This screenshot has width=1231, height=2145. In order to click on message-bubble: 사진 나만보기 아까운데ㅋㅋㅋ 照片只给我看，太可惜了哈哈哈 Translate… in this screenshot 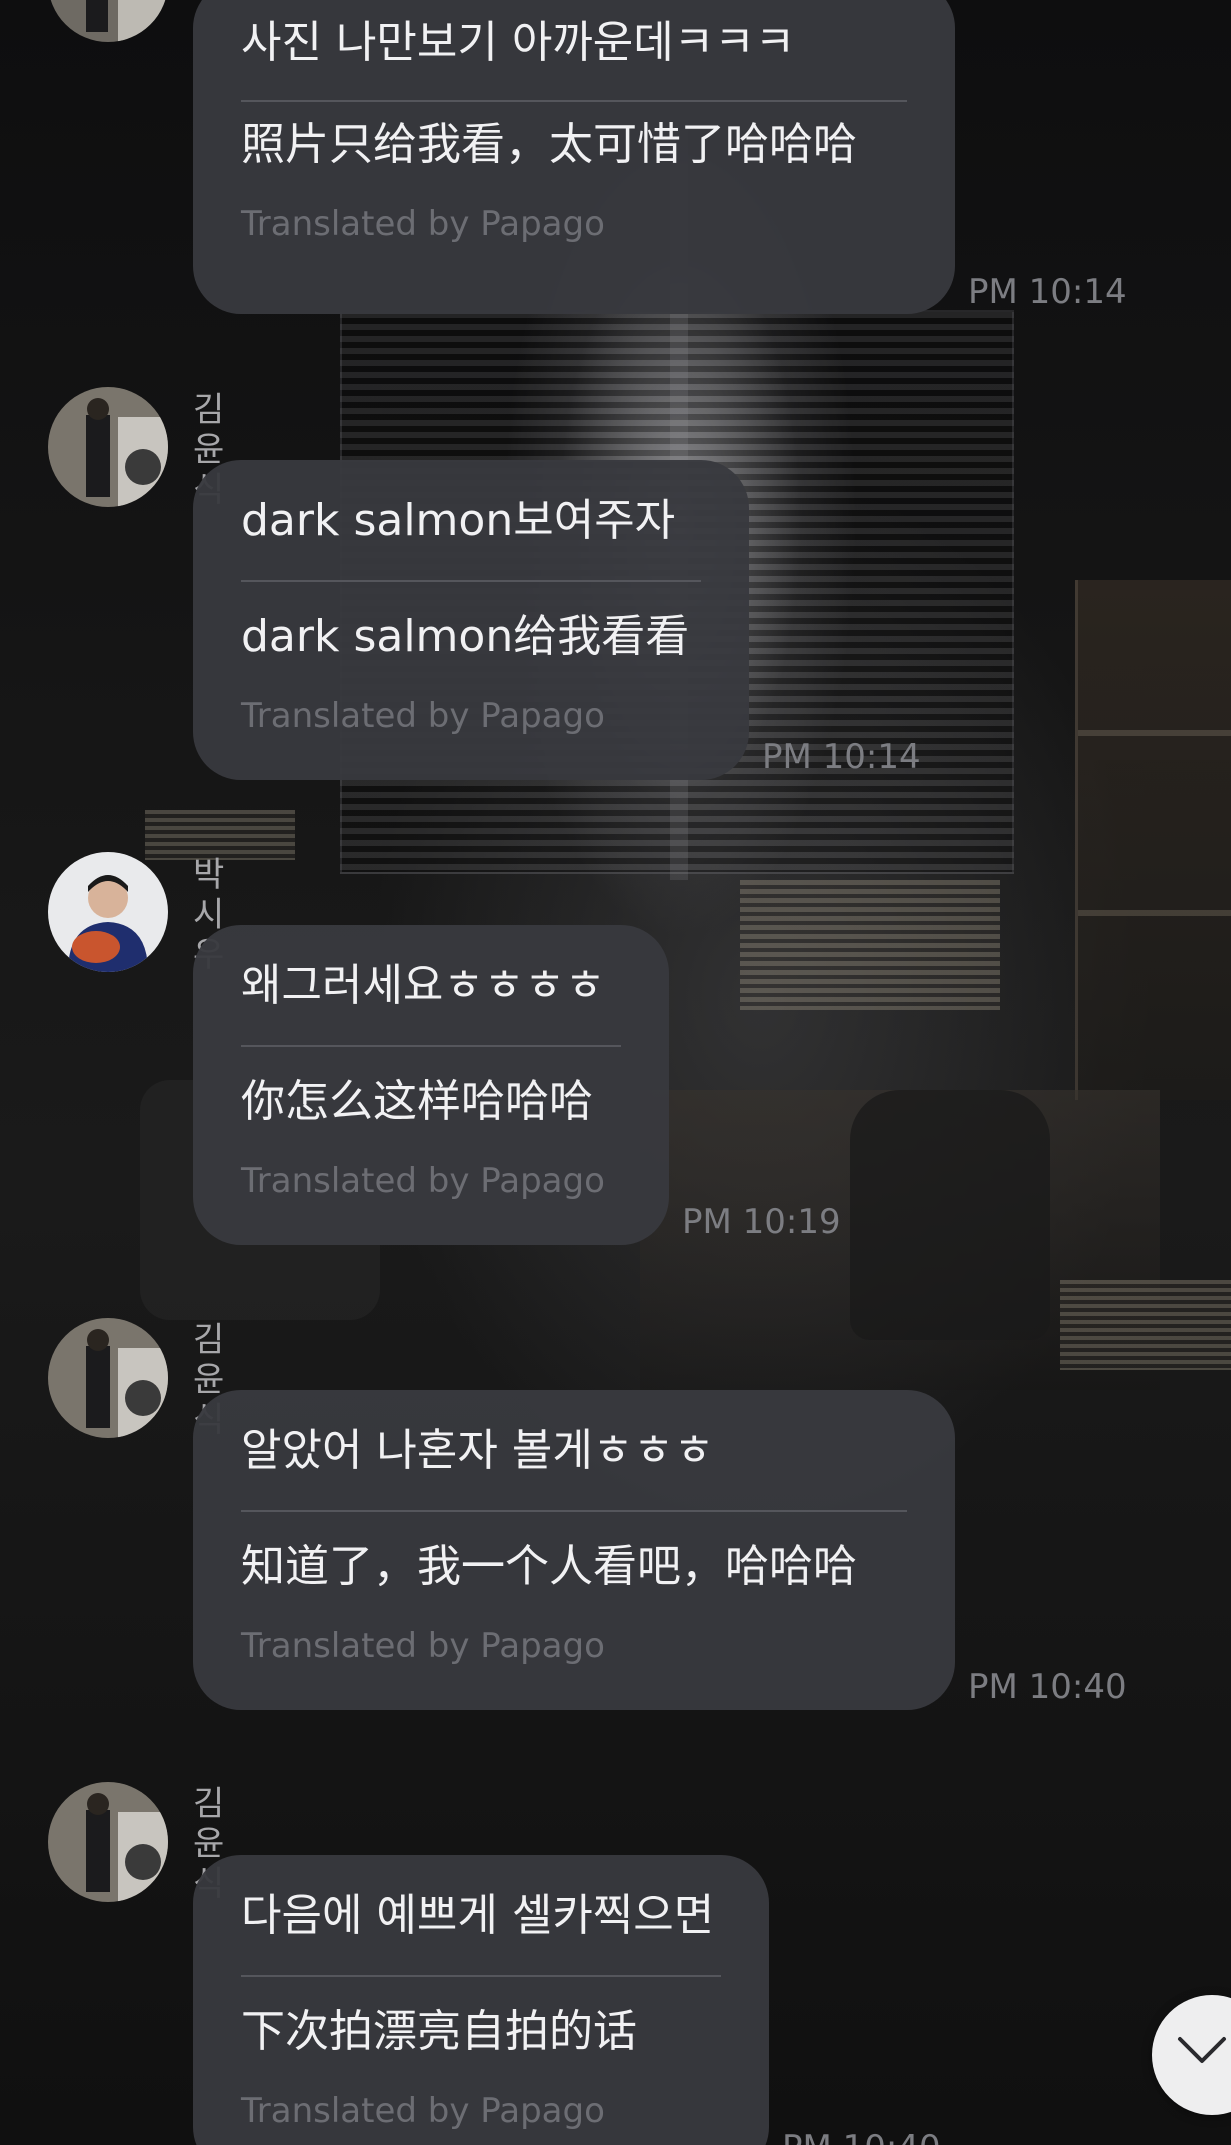, I will do `click(574, 157)`.